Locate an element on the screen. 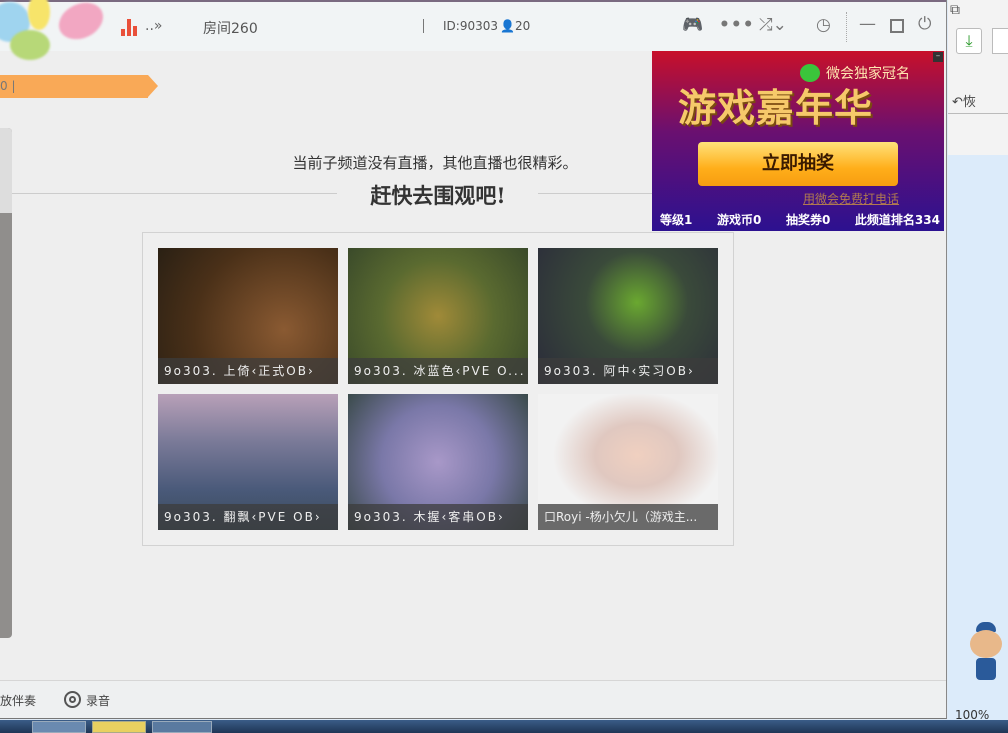 The width and height of the screenshot is (1008, 733). more-icon: ••• is located at coordinates (737, 25).